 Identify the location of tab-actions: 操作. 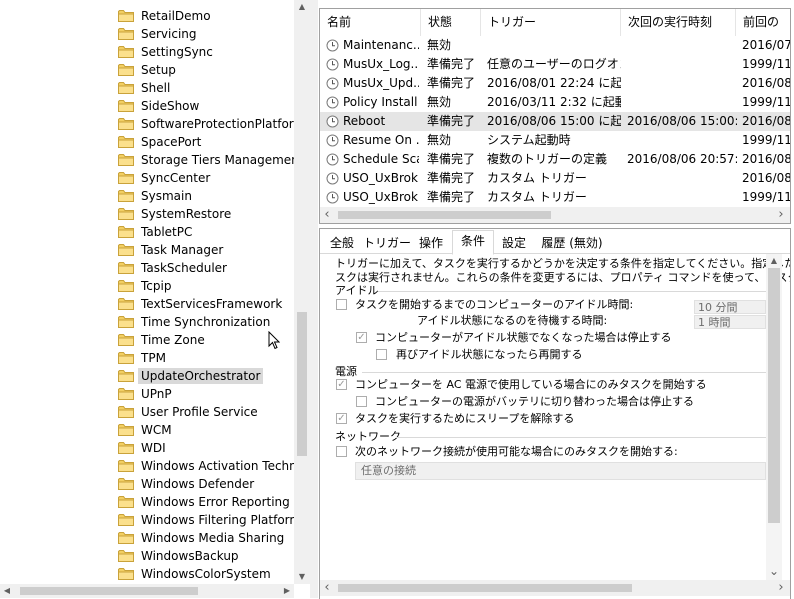
(431, 243).